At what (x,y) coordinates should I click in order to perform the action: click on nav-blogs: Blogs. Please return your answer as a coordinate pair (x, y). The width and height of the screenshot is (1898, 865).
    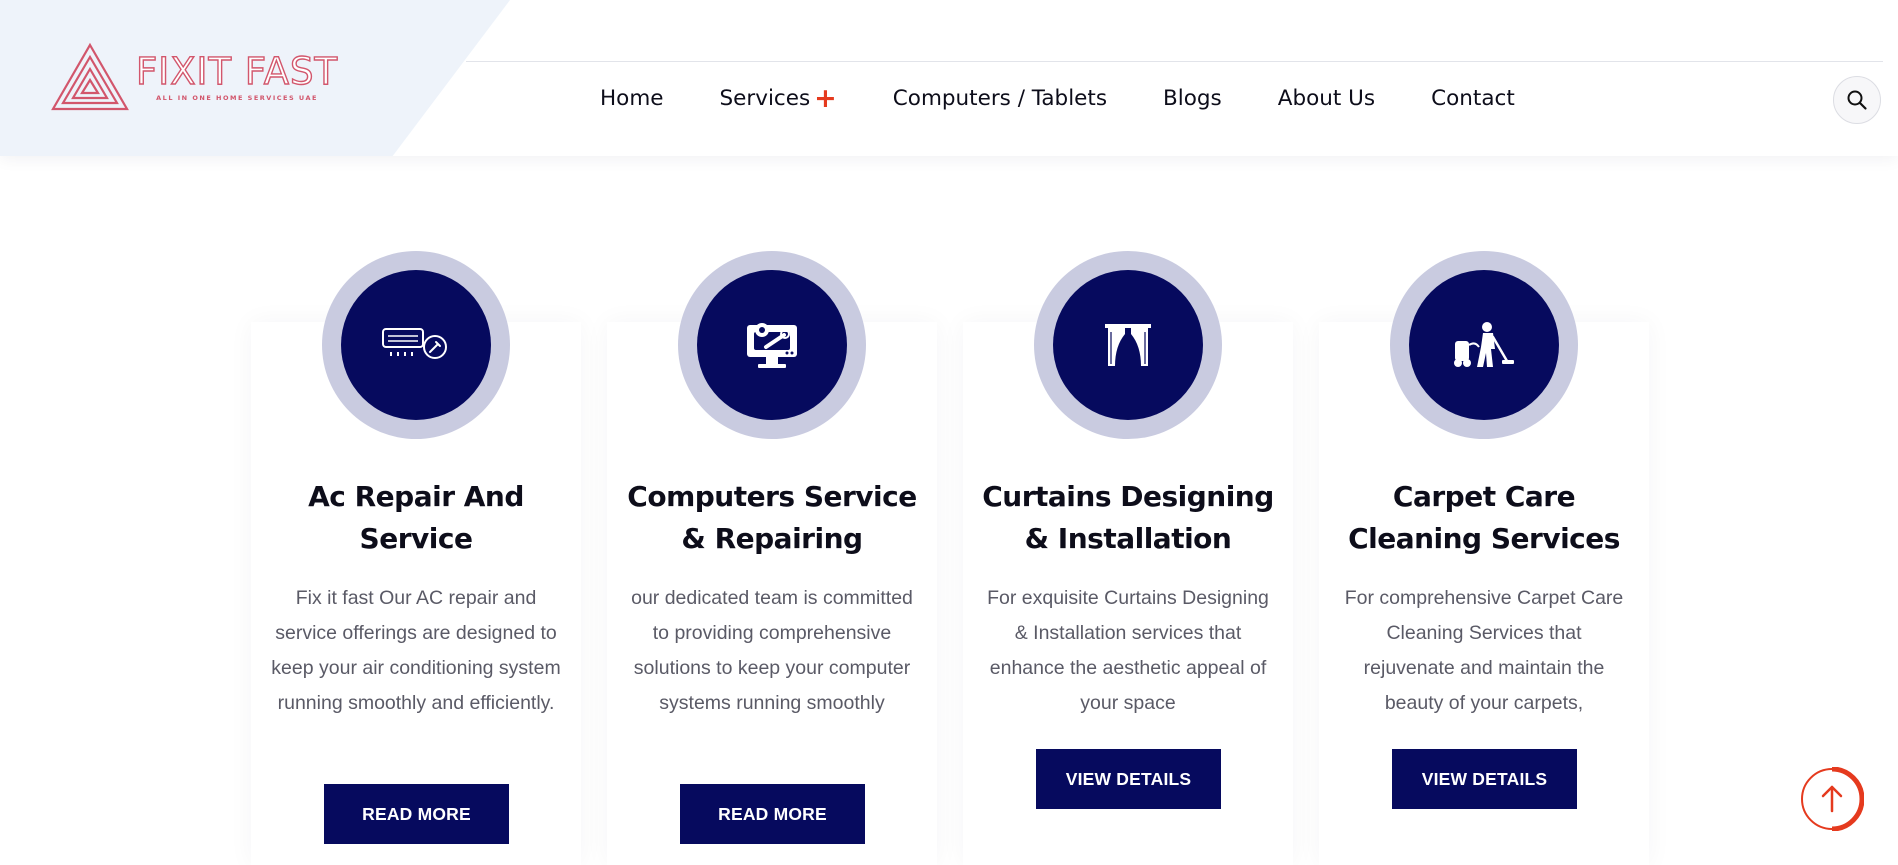
    Looking at the image, I should click on (1192, 98).